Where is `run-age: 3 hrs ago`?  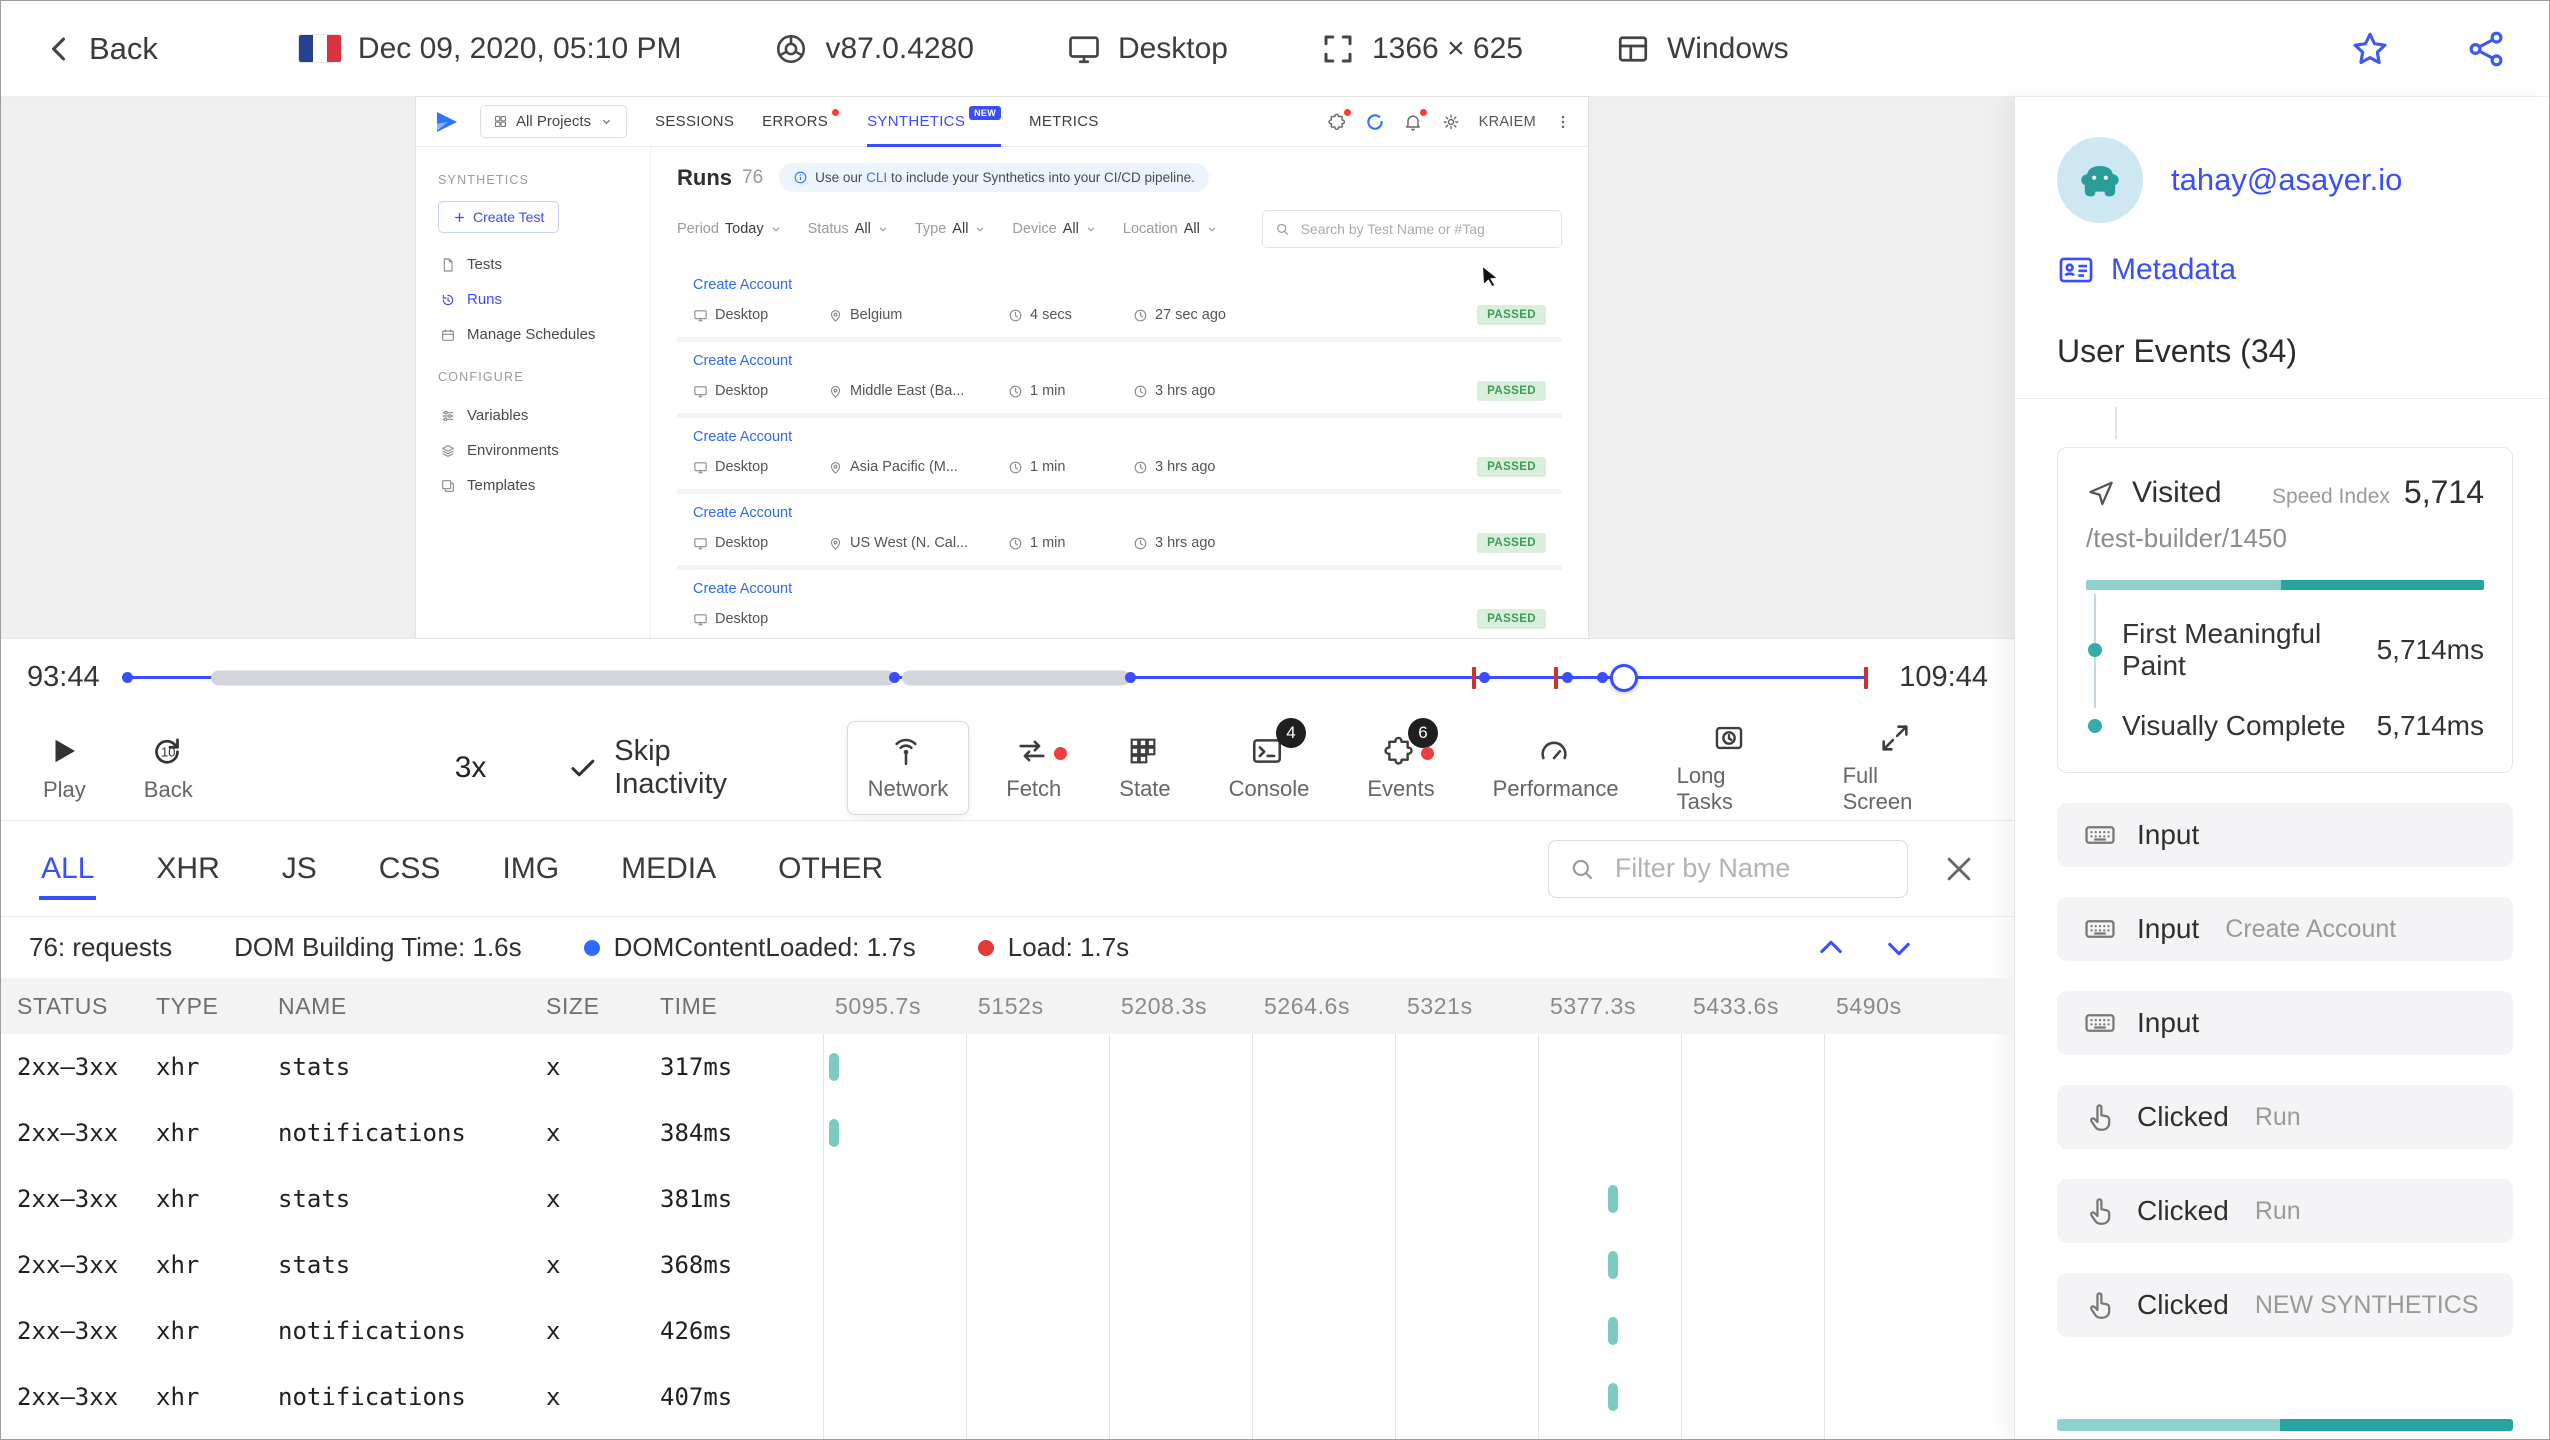 run-age: 3 hrs ago is located at coordinates (1174, 391).